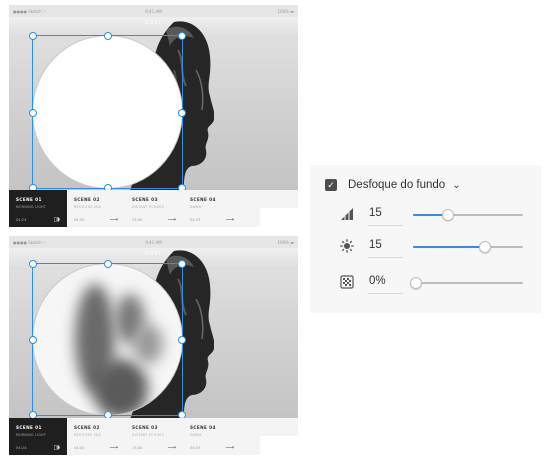  I want to click on noise-icon, so click(347, 282).